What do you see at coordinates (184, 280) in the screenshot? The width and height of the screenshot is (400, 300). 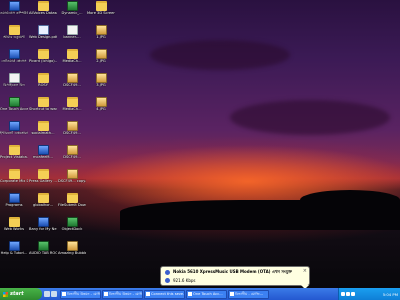 I see `balloon-subtitle: 921.6 Kbps` at bounding box center [184, 280].